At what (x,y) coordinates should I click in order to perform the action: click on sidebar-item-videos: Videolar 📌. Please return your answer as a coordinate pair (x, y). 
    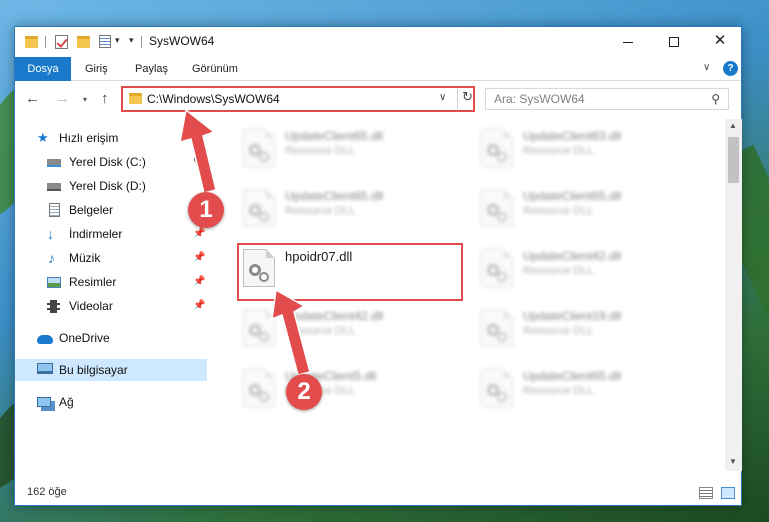
    Looking at the image, I should click on (111, 306).